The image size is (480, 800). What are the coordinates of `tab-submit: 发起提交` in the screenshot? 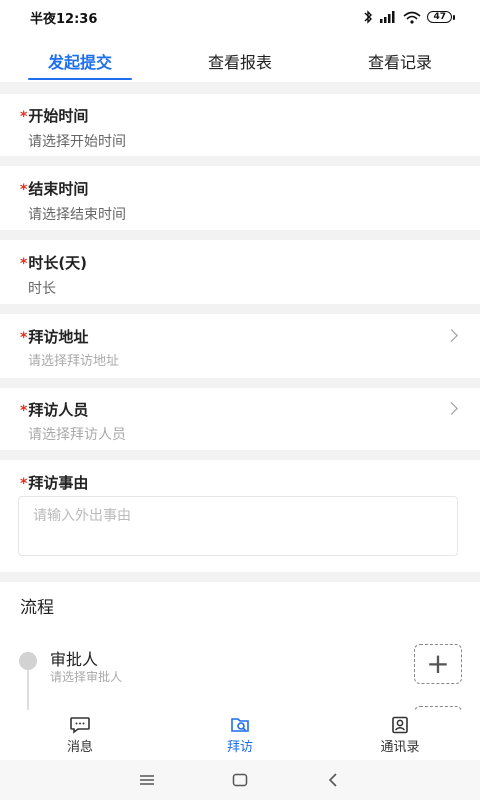 It's located at (80, 63).